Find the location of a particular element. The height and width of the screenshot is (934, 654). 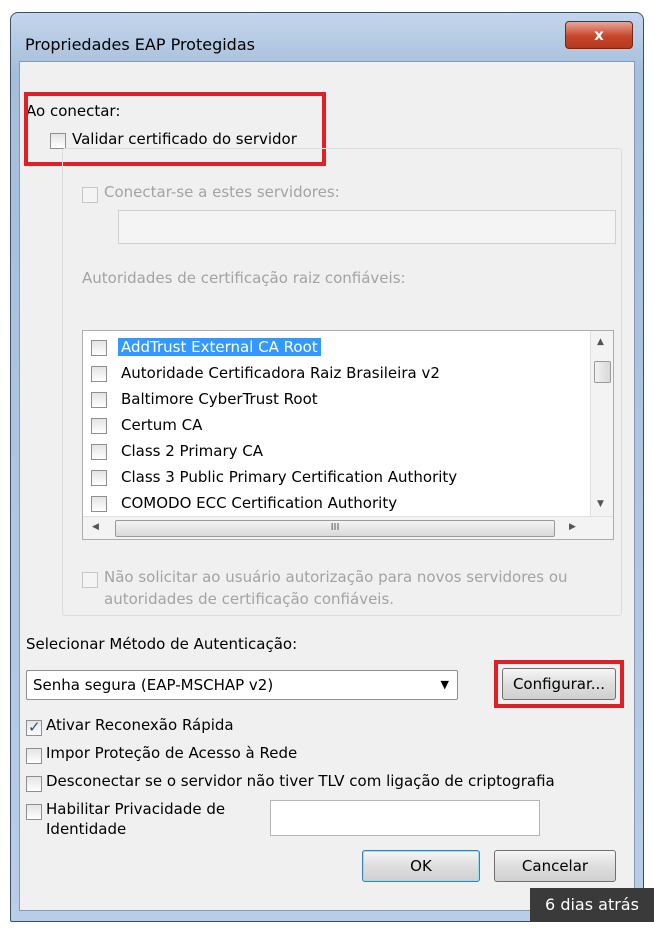

list-item: Certum CA is located at coordinates (341, 427).